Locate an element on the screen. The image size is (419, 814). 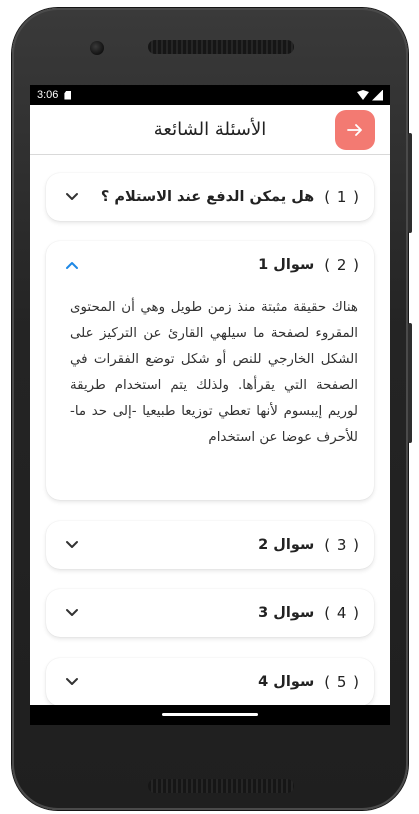
faq-item-4: ( 4 ) سوال 3 is located at coordinates (210, 613).